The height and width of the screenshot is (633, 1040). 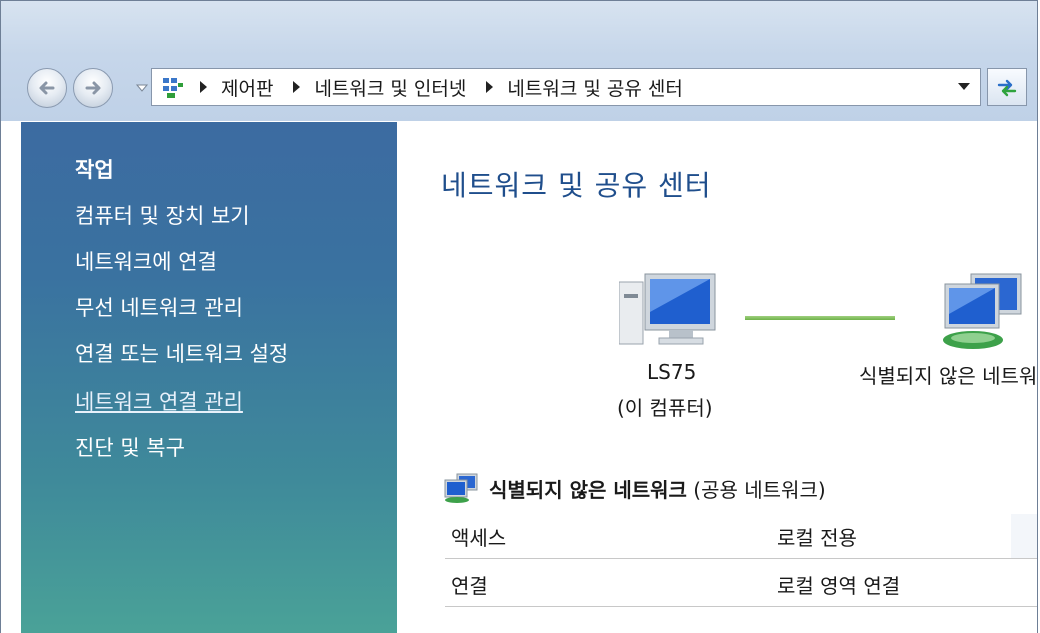 What do you see at coordinates (588, 490) in the screenshot?
I see `network-name: 식별되지 않은 네트워크` at bounding box center [588, 490].